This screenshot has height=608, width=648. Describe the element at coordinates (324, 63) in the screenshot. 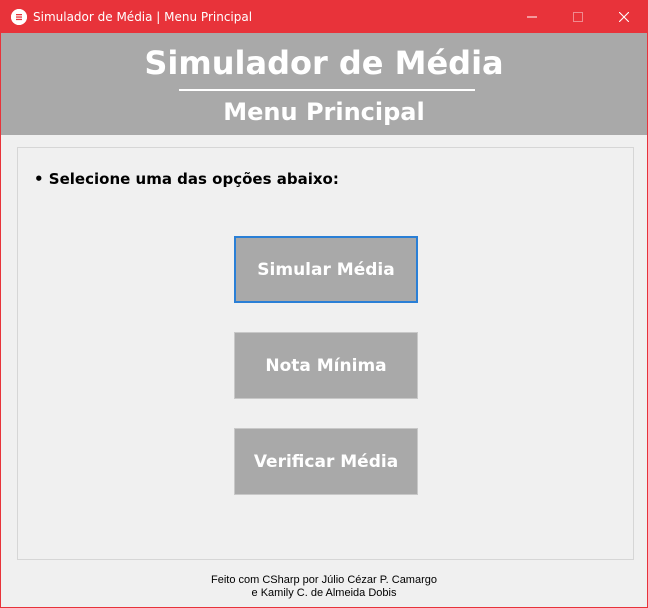

I see `page-title: Simulador de Média` at that location.